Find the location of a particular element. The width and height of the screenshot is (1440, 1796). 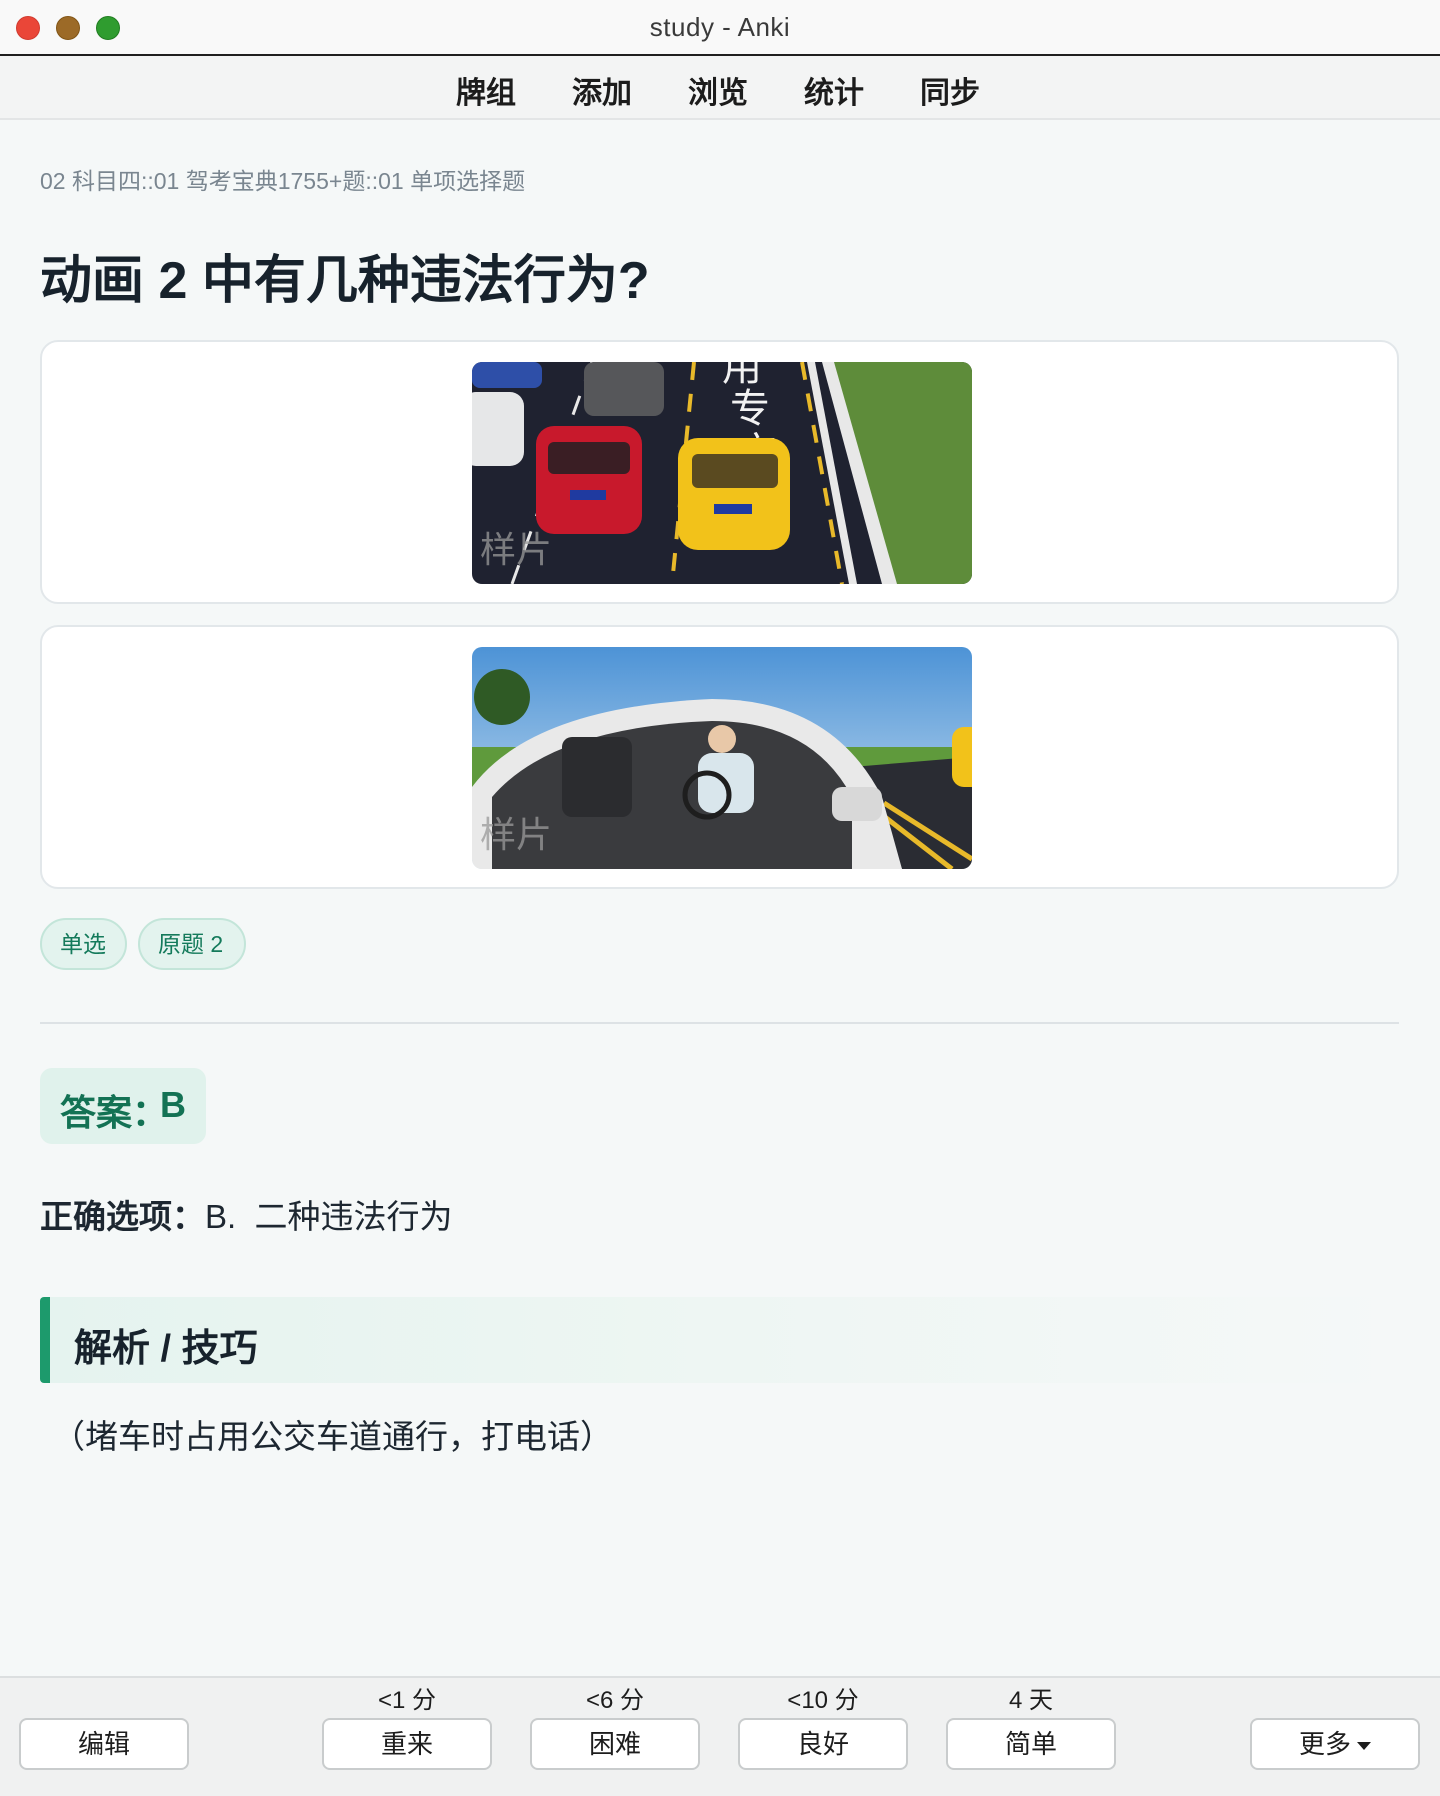

review-bottom-bar: 编辑 <1 分 重来 <6 分 困难 <10 分 良好 4 天 简单 更多 is located at coordinates (720, 1736).